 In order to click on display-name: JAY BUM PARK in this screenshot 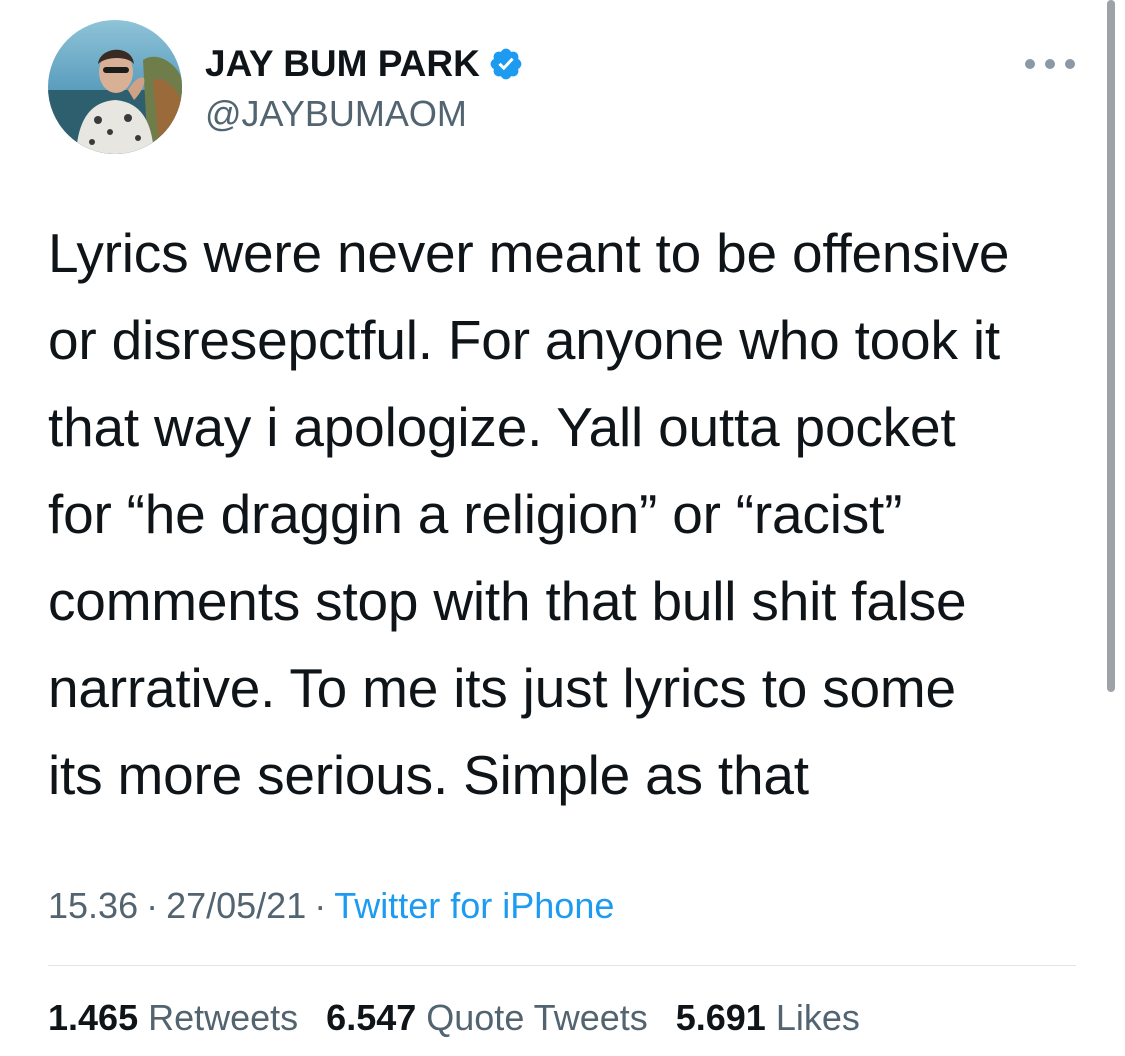, I will do `click(342, 64)`.